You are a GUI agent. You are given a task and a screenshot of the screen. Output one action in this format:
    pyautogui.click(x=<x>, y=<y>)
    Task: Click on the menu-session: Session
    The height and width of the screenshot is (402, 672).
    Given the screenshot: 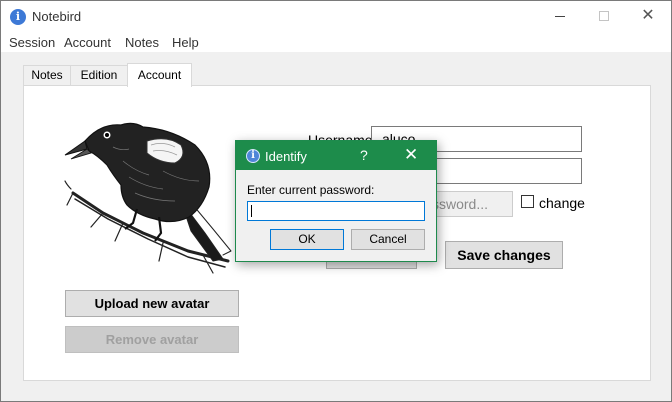 What is the action you would take?
    pyautogui.click(x=32, y=42)
    